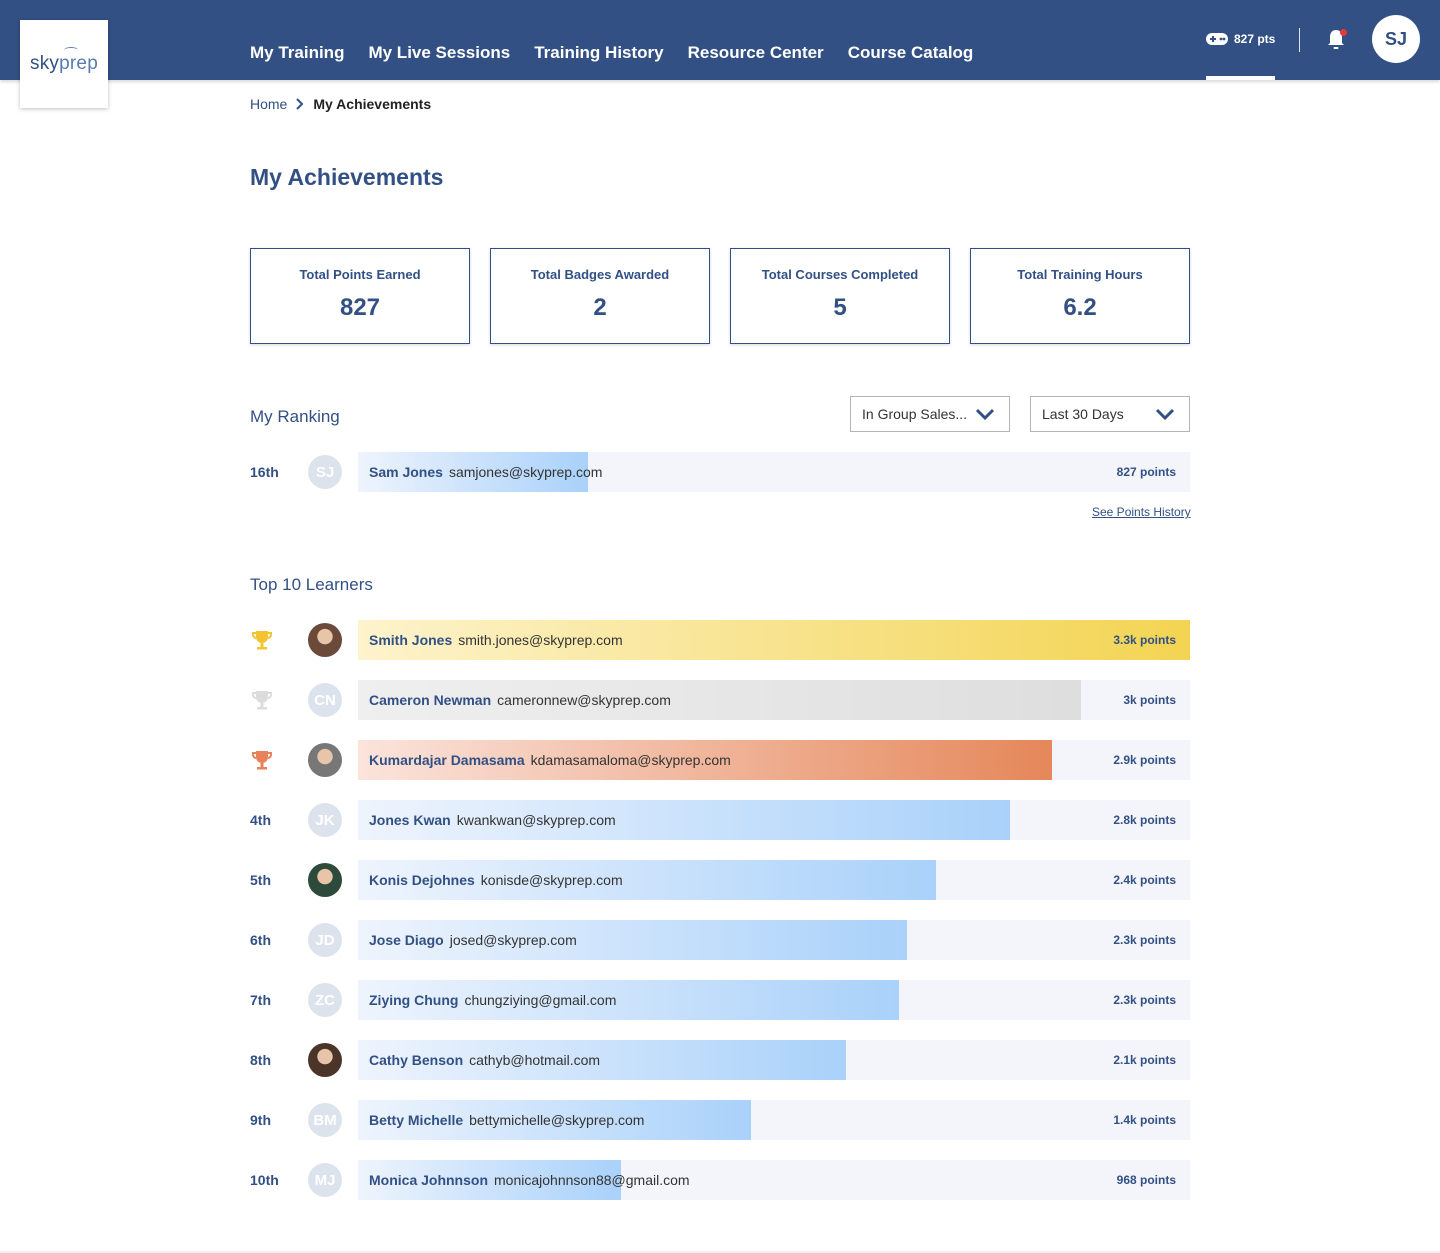  What do you see at coordinates (1343, 32) in the screenshot?
I see `notification-dot` at bounding box center [1343, 32].